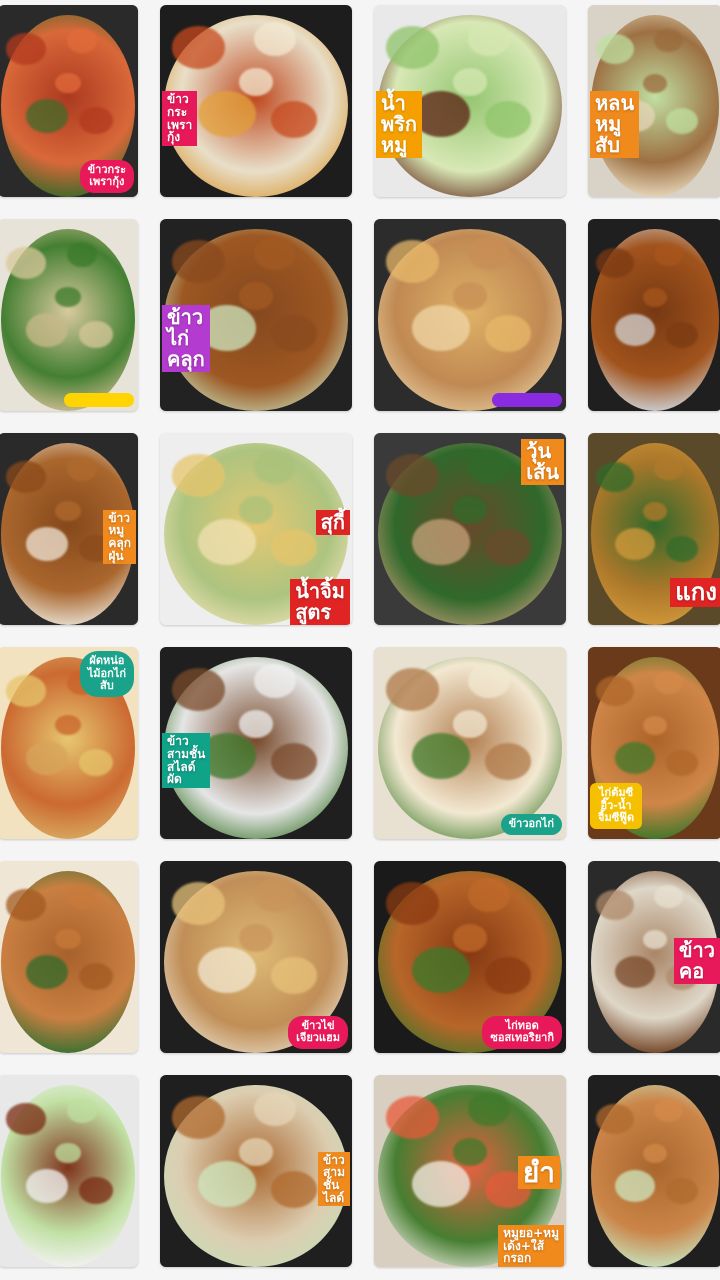 This screenshot has width=720, height=1280. I want to click on menu-label: ข้าว ไก่ คลุก, so click(186, 339).